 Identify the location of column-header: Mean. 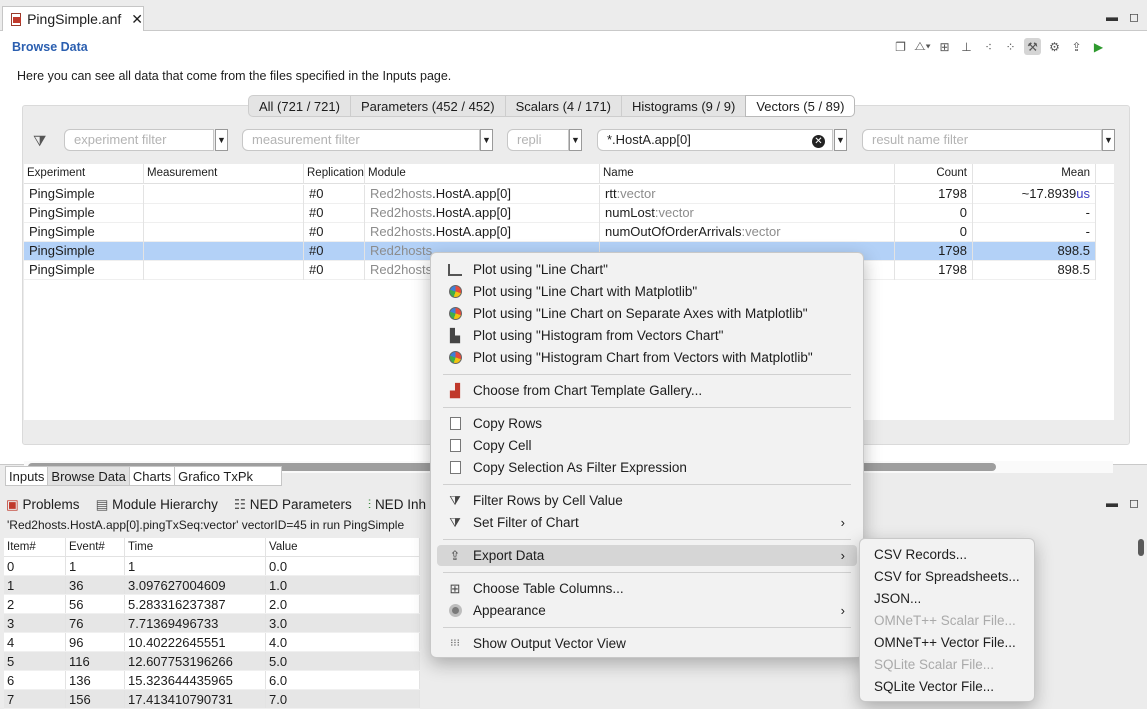
(1034, 174).